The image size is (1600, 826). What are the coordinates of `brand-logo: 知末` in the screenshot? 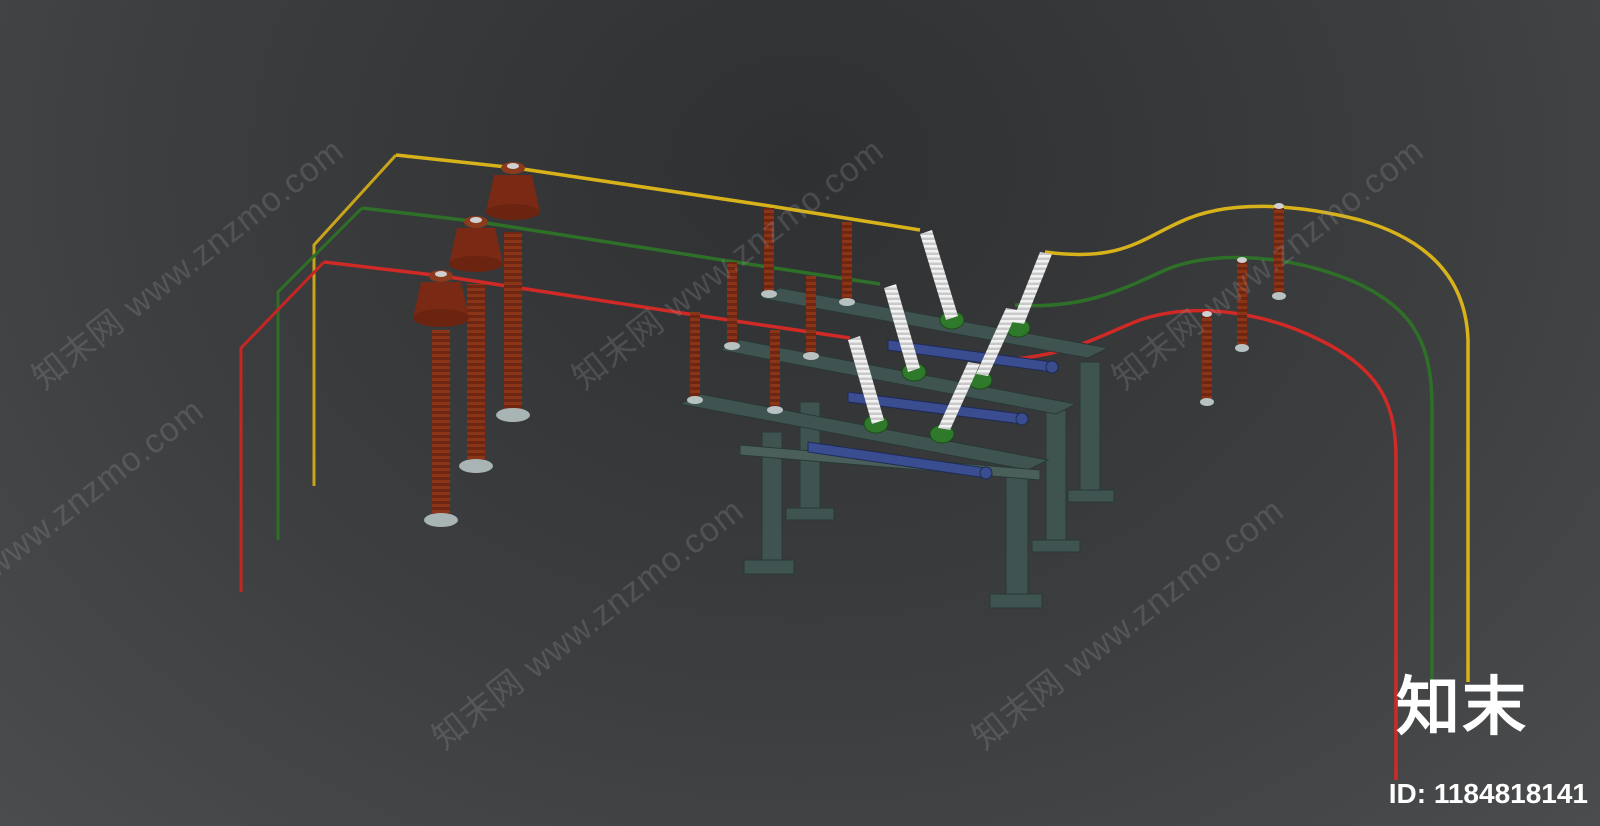 It's located at (1462, 708).